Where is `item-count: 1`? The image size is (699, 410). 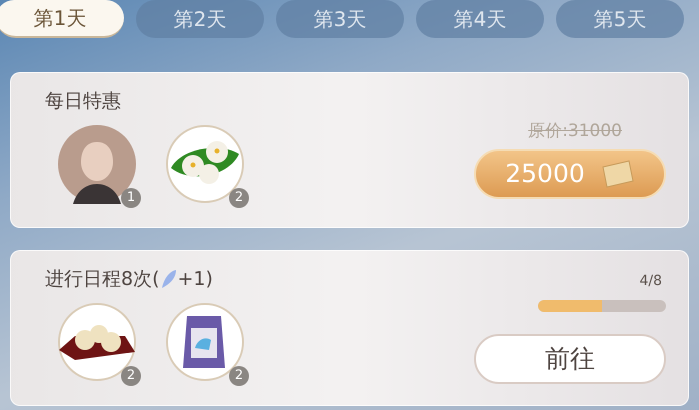 item-count: 1 is located at coordinates (131, 198).